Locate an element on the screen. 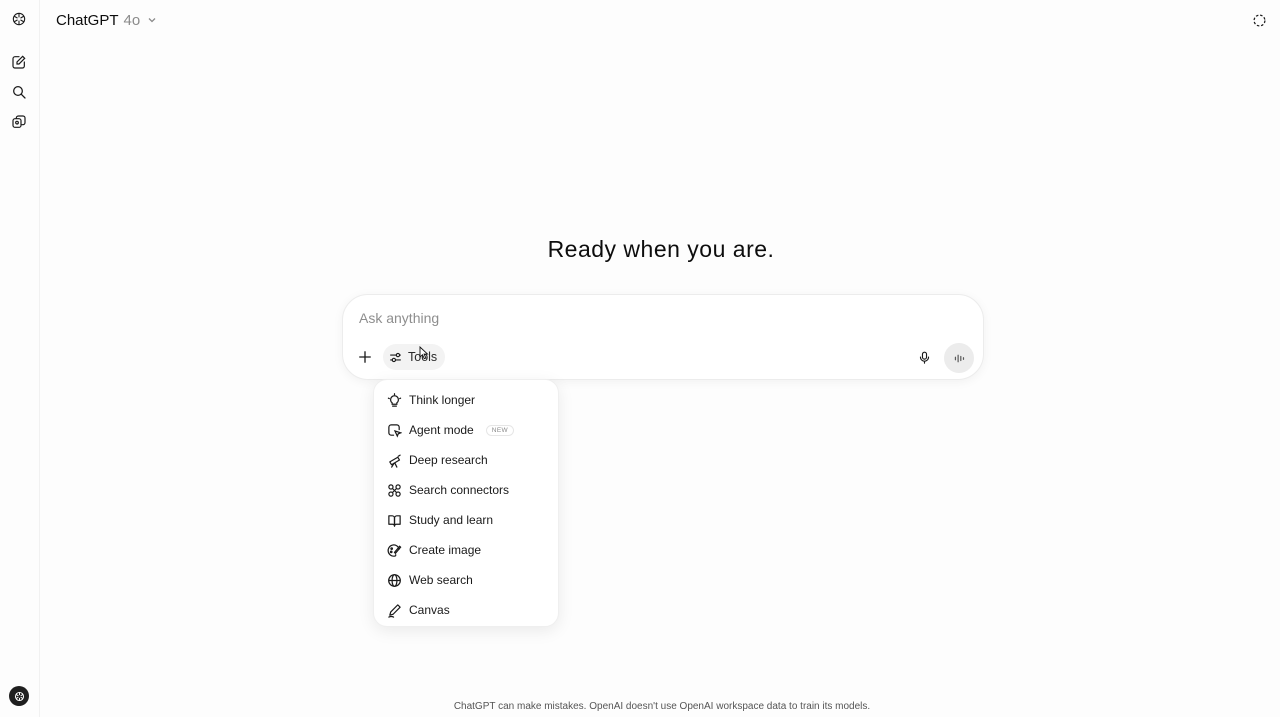  waveform-icon is located at coordinates (959, 358).